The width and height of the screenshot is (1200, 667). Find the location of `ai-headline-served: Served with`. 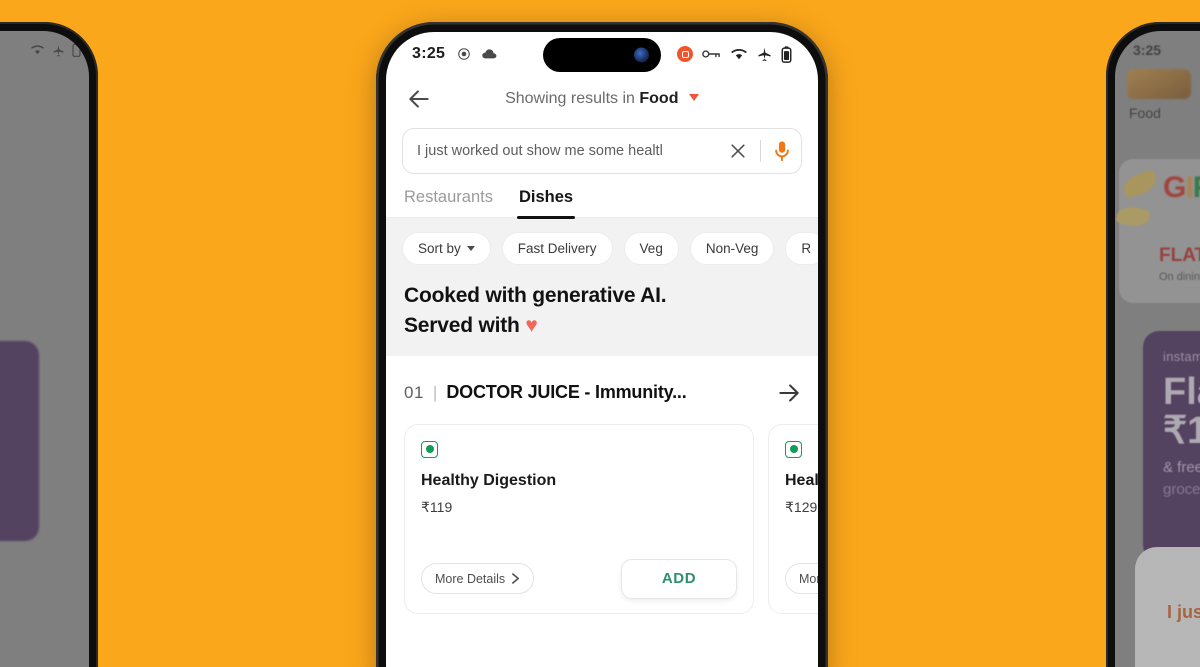

ai-headline-served: Served with is located at coordinates (462, 326).